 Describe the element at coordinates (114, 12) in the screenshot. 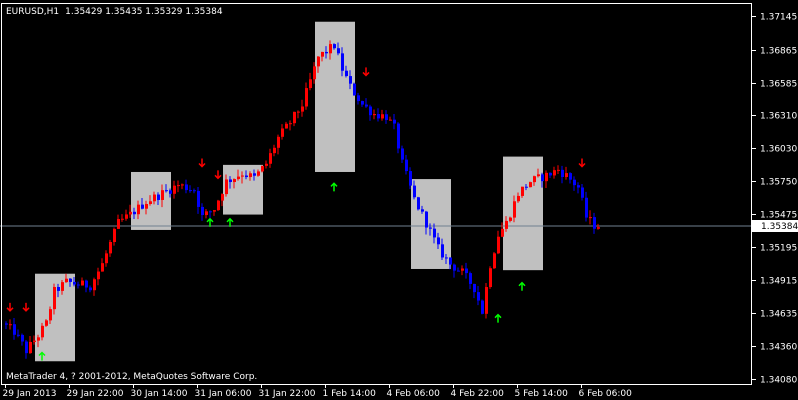

I see `chart-header: EURUSD,H1 1.35429 1.35435 1.35329 1.35384` at that location.